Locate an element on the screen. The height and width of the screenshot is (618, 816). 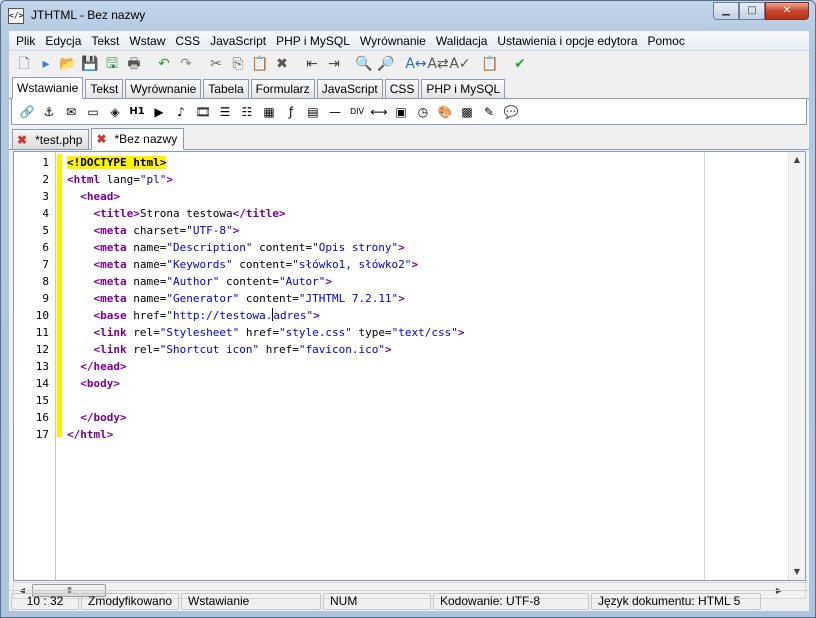
code-line: </body> is located at coordinates (96, 417).